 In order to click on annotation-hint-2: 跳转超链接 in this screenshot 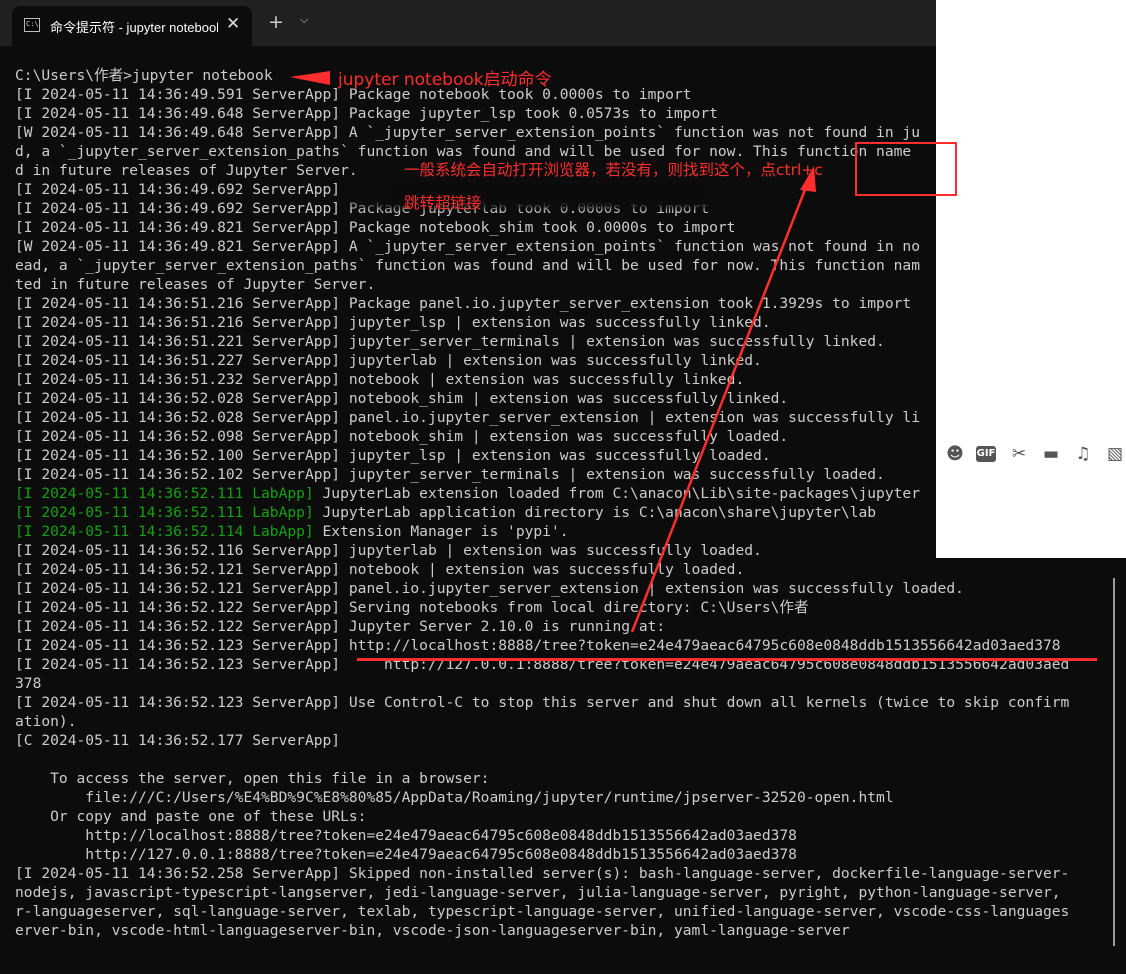, I will do `click(443, 203)`.